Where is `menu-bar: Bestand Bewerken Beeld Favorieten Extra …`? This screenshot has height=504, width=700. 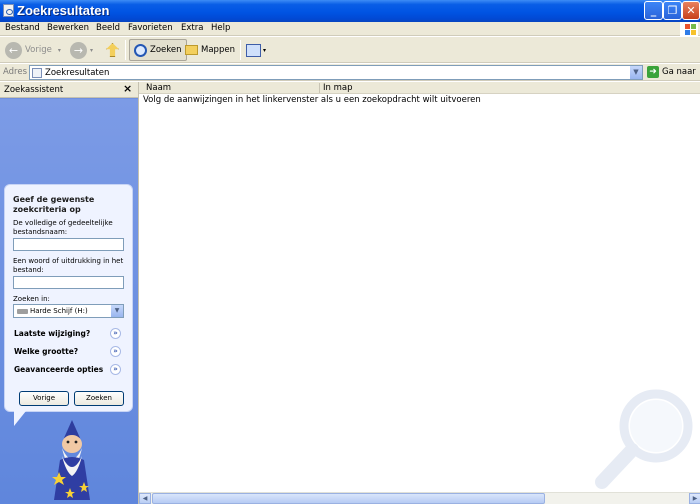
menu-bar: Bestand Bewerken Beeld Favorieten Extra … is located at coordinates (350, 29).